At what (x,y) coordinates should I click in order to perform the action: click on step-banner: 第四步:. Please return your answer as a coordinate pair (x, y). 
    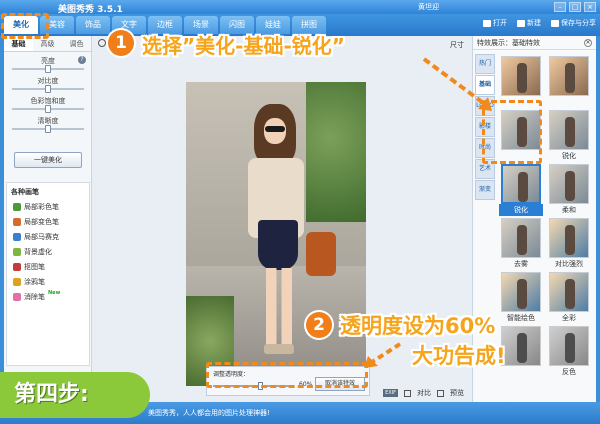
    Looking at the image, I should click on (75, 395).